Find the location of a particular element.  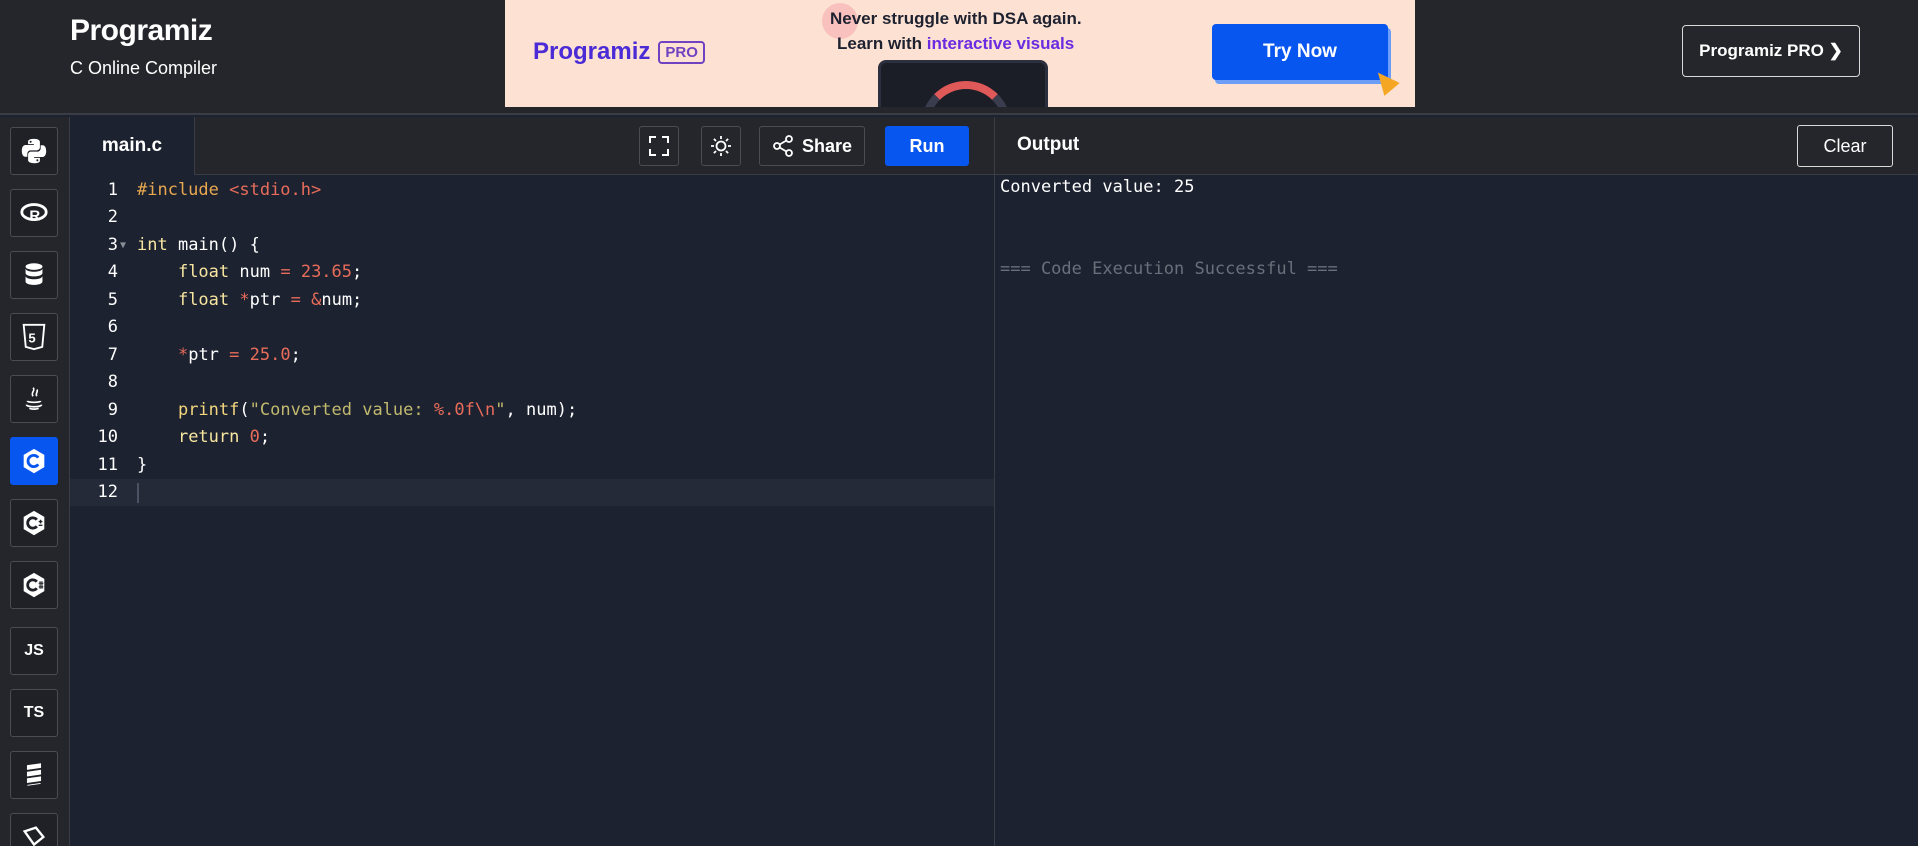

code-text: return 0; is located at coordinates (224, 437).